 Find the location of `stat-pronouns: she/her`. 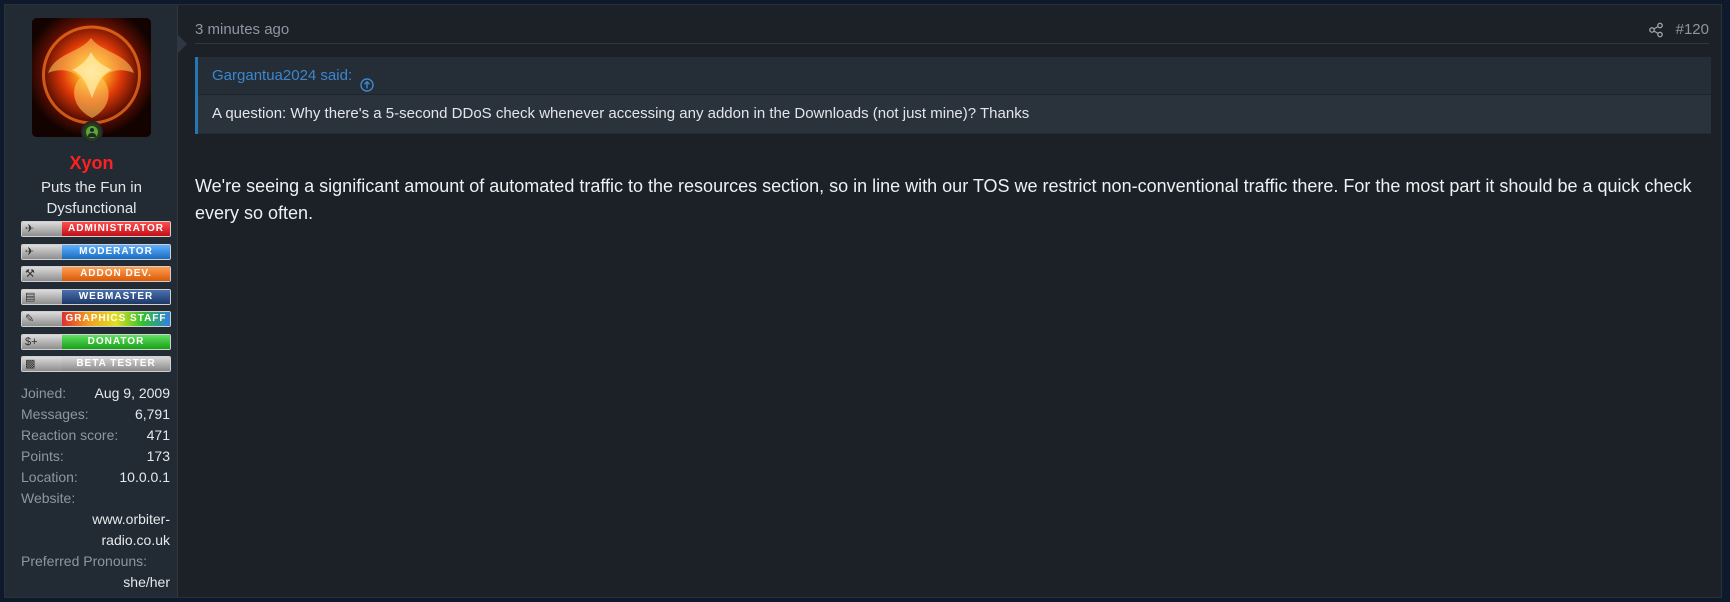

stat-pronouns: she/her is located at coordinates (146, 582).